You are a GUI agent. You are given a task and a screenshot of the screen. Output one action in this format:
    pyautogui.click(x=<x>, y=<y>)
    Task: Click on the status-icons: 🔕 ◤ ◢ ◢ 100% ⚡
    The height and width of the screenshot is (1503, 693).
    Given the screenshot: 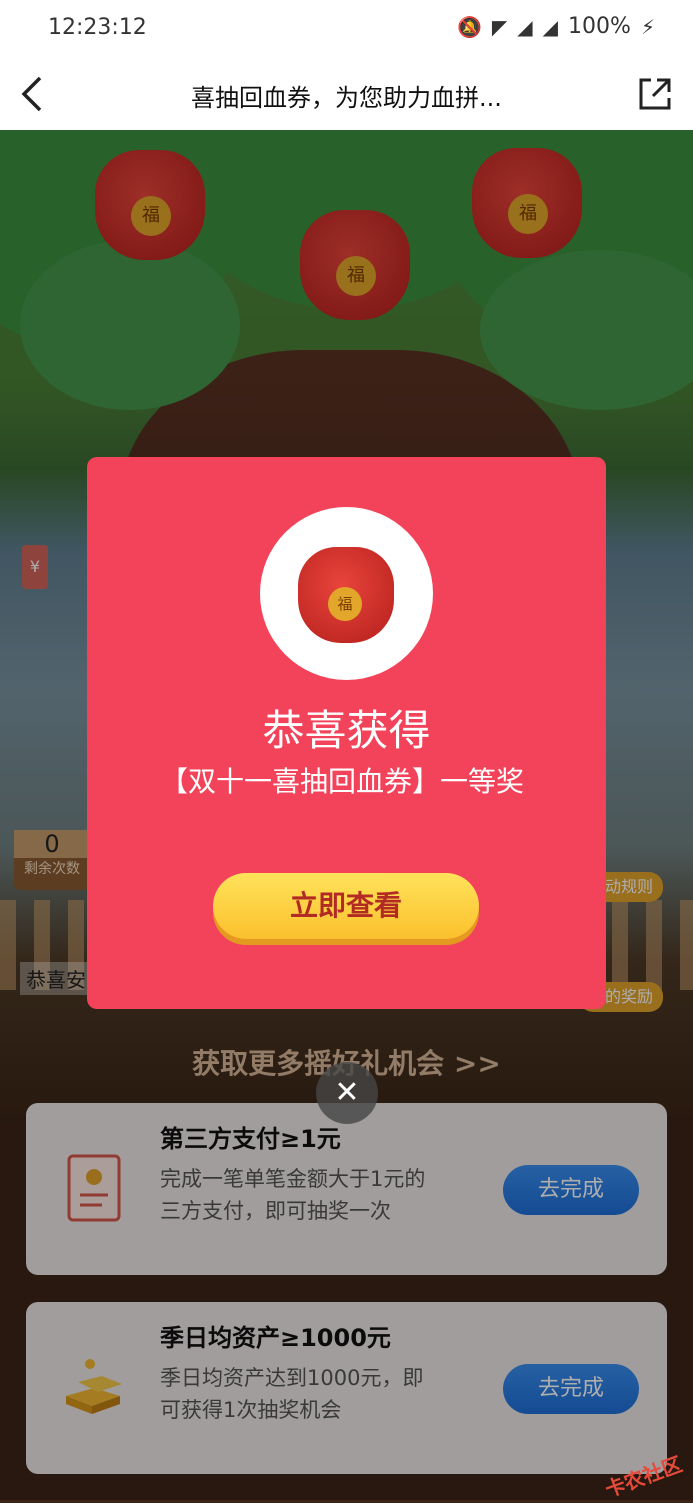 What is the action you would take?
    pyautogui.click(x=556, y=26)
    